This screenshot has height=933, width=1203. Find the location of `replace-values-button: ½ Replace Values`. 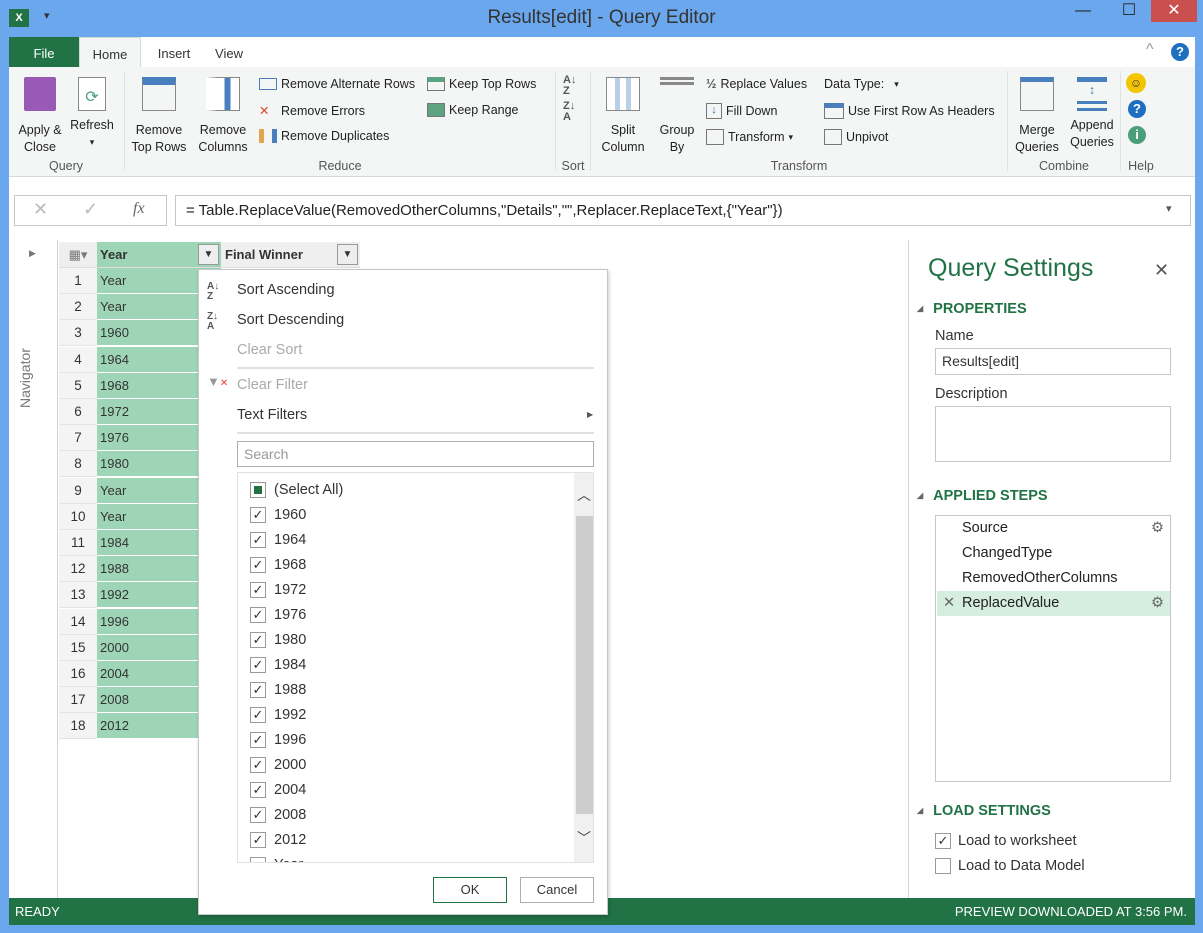

replace-values-button: ½ Replace Values is located at coordinates (756, 84).